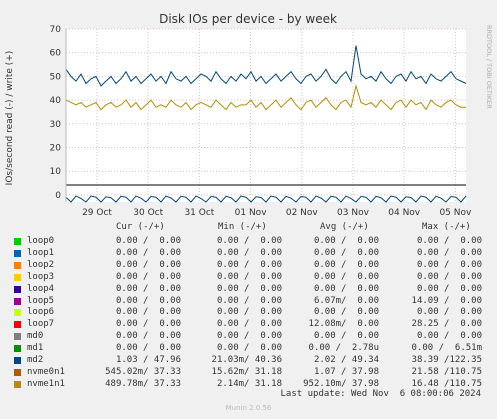  What do you see at coordinates (148, 360) in the screenshot?
I see `legend-cur: 1.03 / 47.96` at bounding box center [148, 360].